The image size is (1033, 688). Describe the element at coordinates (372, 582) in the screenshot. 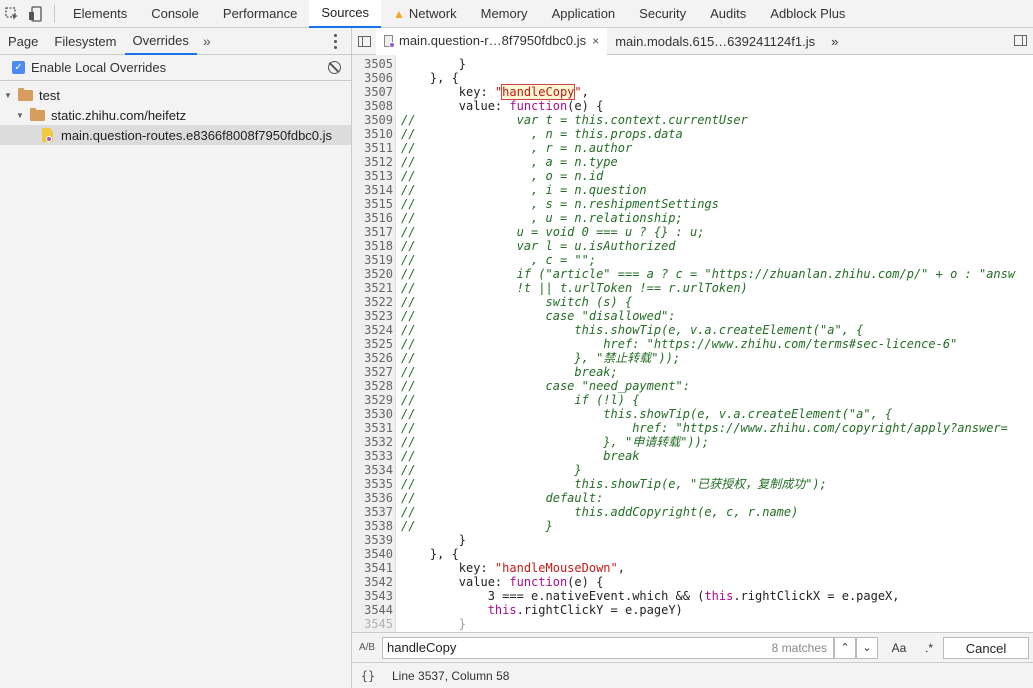

I see `line-number: 3542` at that location.